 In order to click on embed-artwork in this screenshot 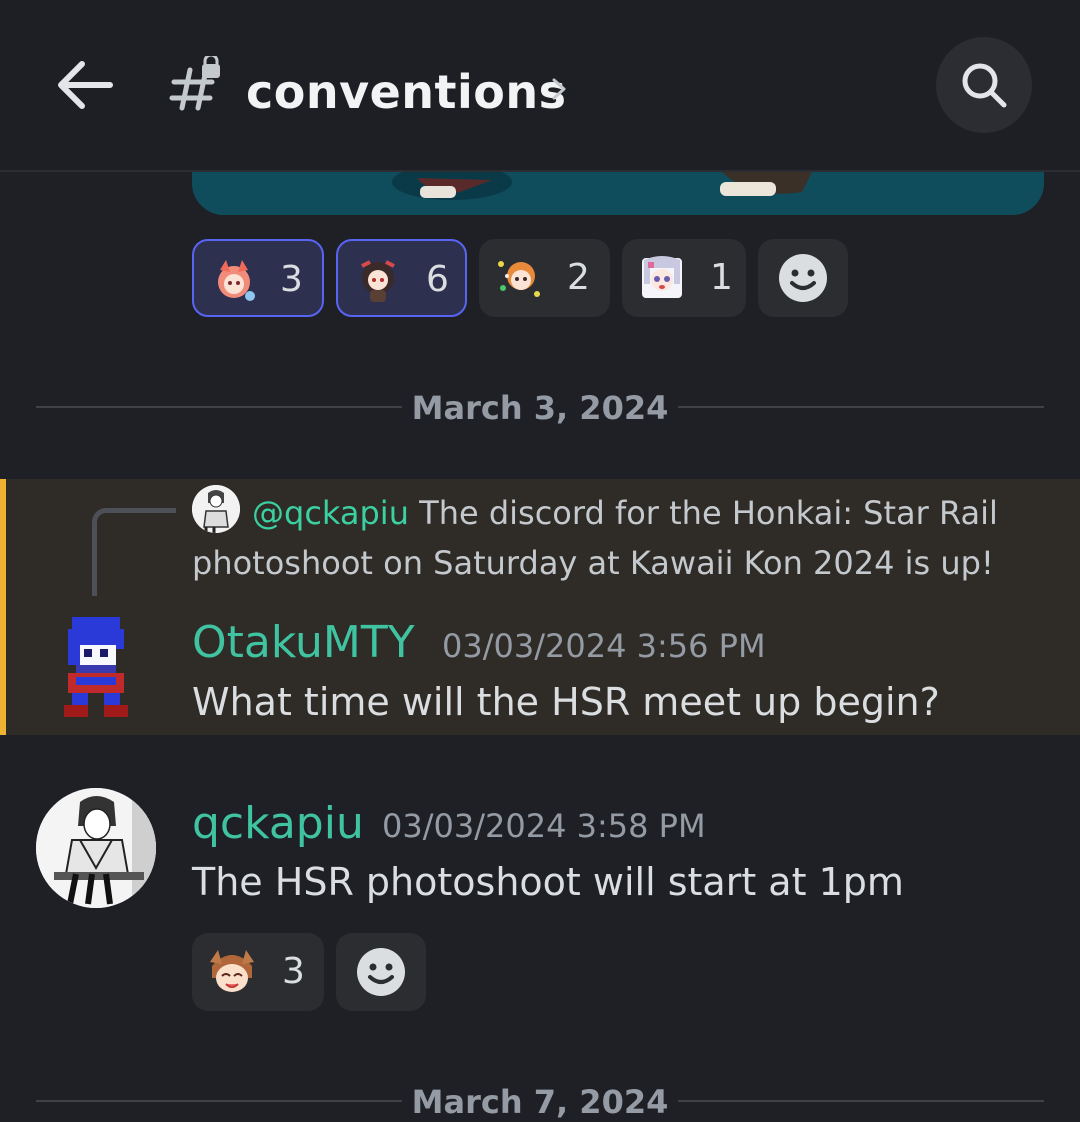, I will do `click(618, 193)`.